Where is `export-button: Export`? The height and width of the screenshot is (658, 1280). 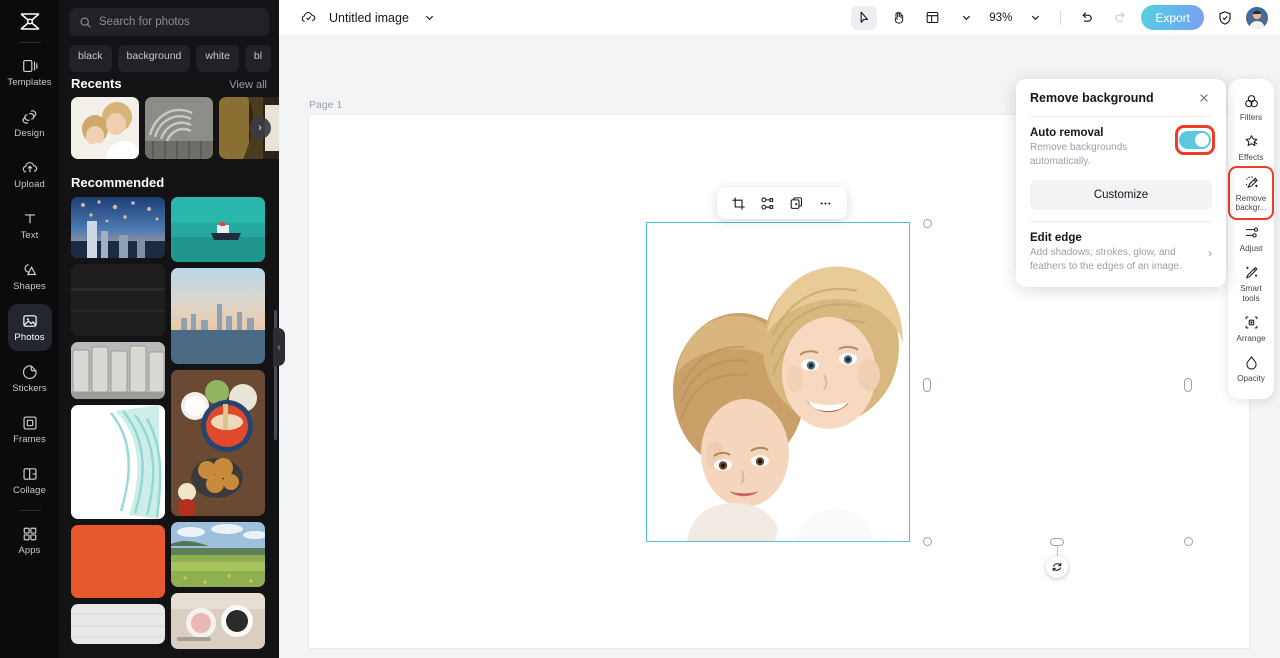 export-button: Export is located at coordinates (1172, 17).